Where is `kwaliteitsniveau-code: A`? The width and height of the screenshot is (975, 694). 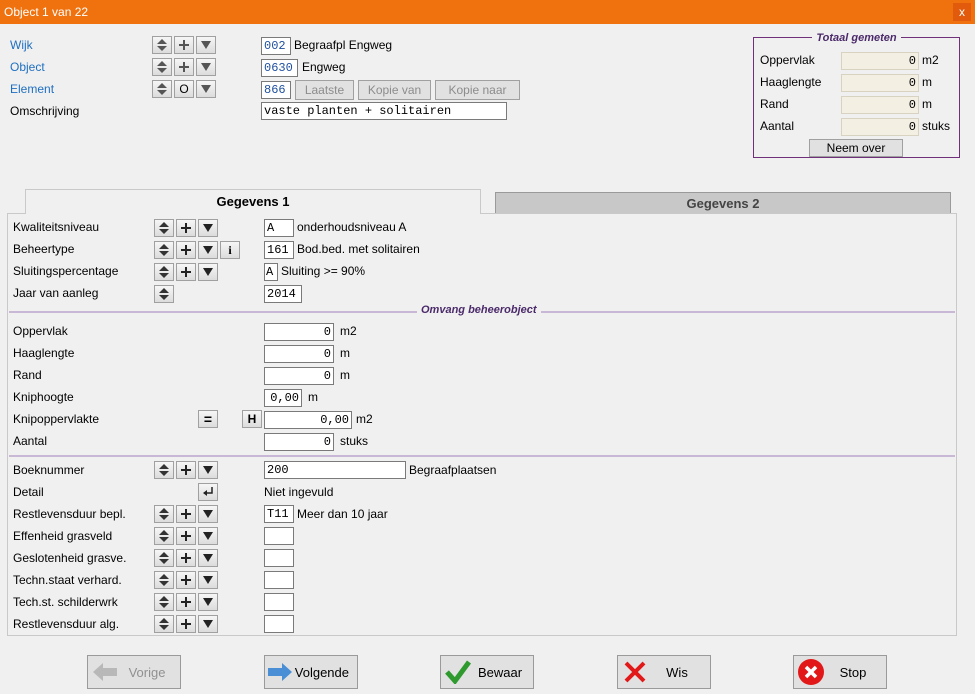 kwaliteitsniveau-code: A is located at coordinates (279, 228).